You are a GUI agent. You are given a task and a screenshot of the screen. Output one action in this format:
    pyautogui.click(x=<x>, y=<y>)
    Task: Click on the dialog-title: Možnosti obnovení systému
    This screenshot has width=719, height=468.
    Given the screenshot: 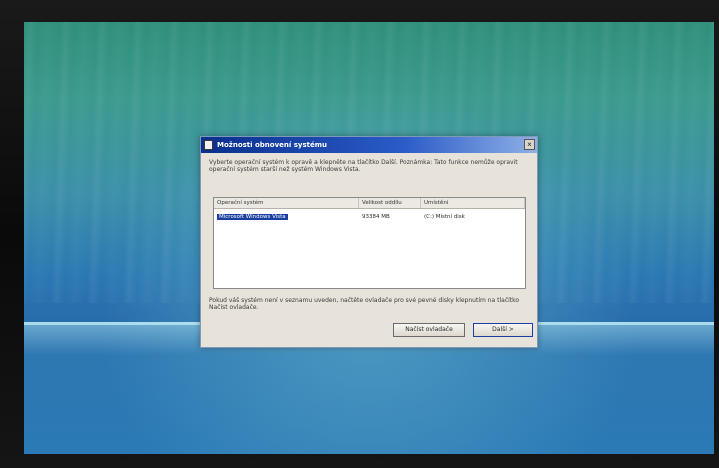 What is the action you would take?
    pyautogui.click(x=272, y=145)
    